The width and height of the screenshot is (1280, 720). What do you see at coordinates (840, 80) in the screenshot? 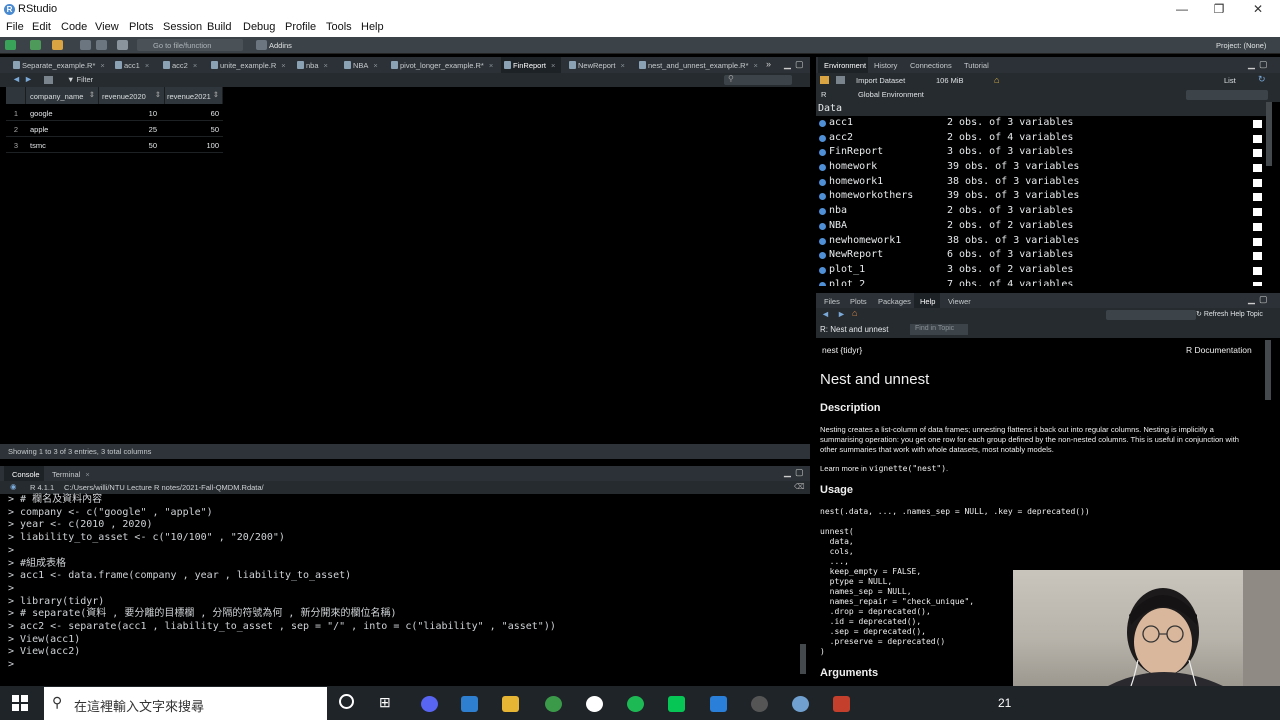
I see `save-workspace-icon` at bounding box center [840, 80].